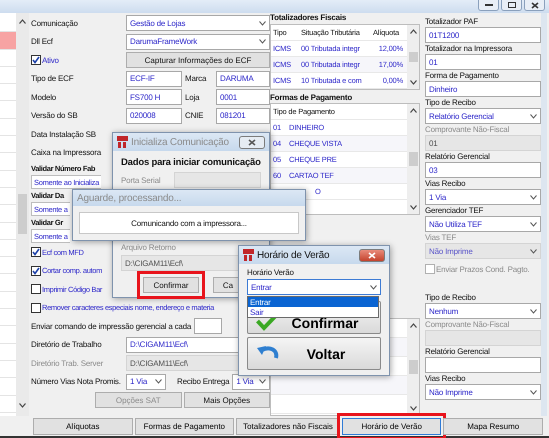 This screenshot has height=438, width=549. What do you see at coordinates (67, 345) in the screenshot?
I see `field-label: Diretório de Trabalho` at bounding box center [67, 345].